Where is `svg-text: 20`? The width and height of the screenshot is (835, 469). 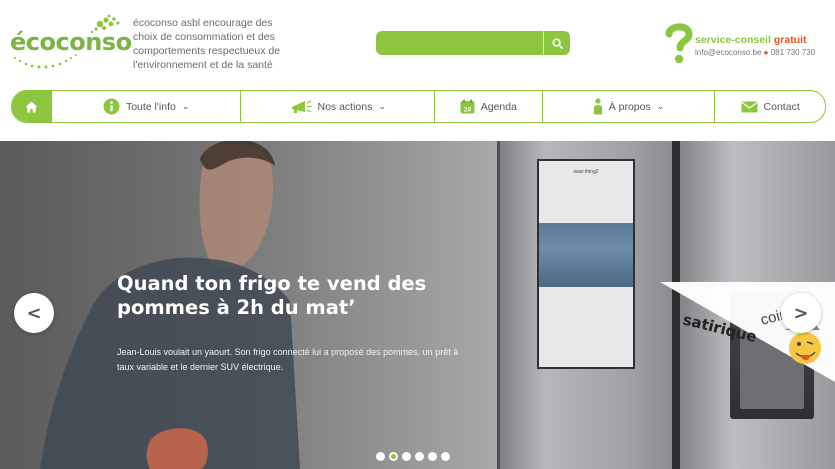 svg-text: 20 is located at coordinates (468, 110).